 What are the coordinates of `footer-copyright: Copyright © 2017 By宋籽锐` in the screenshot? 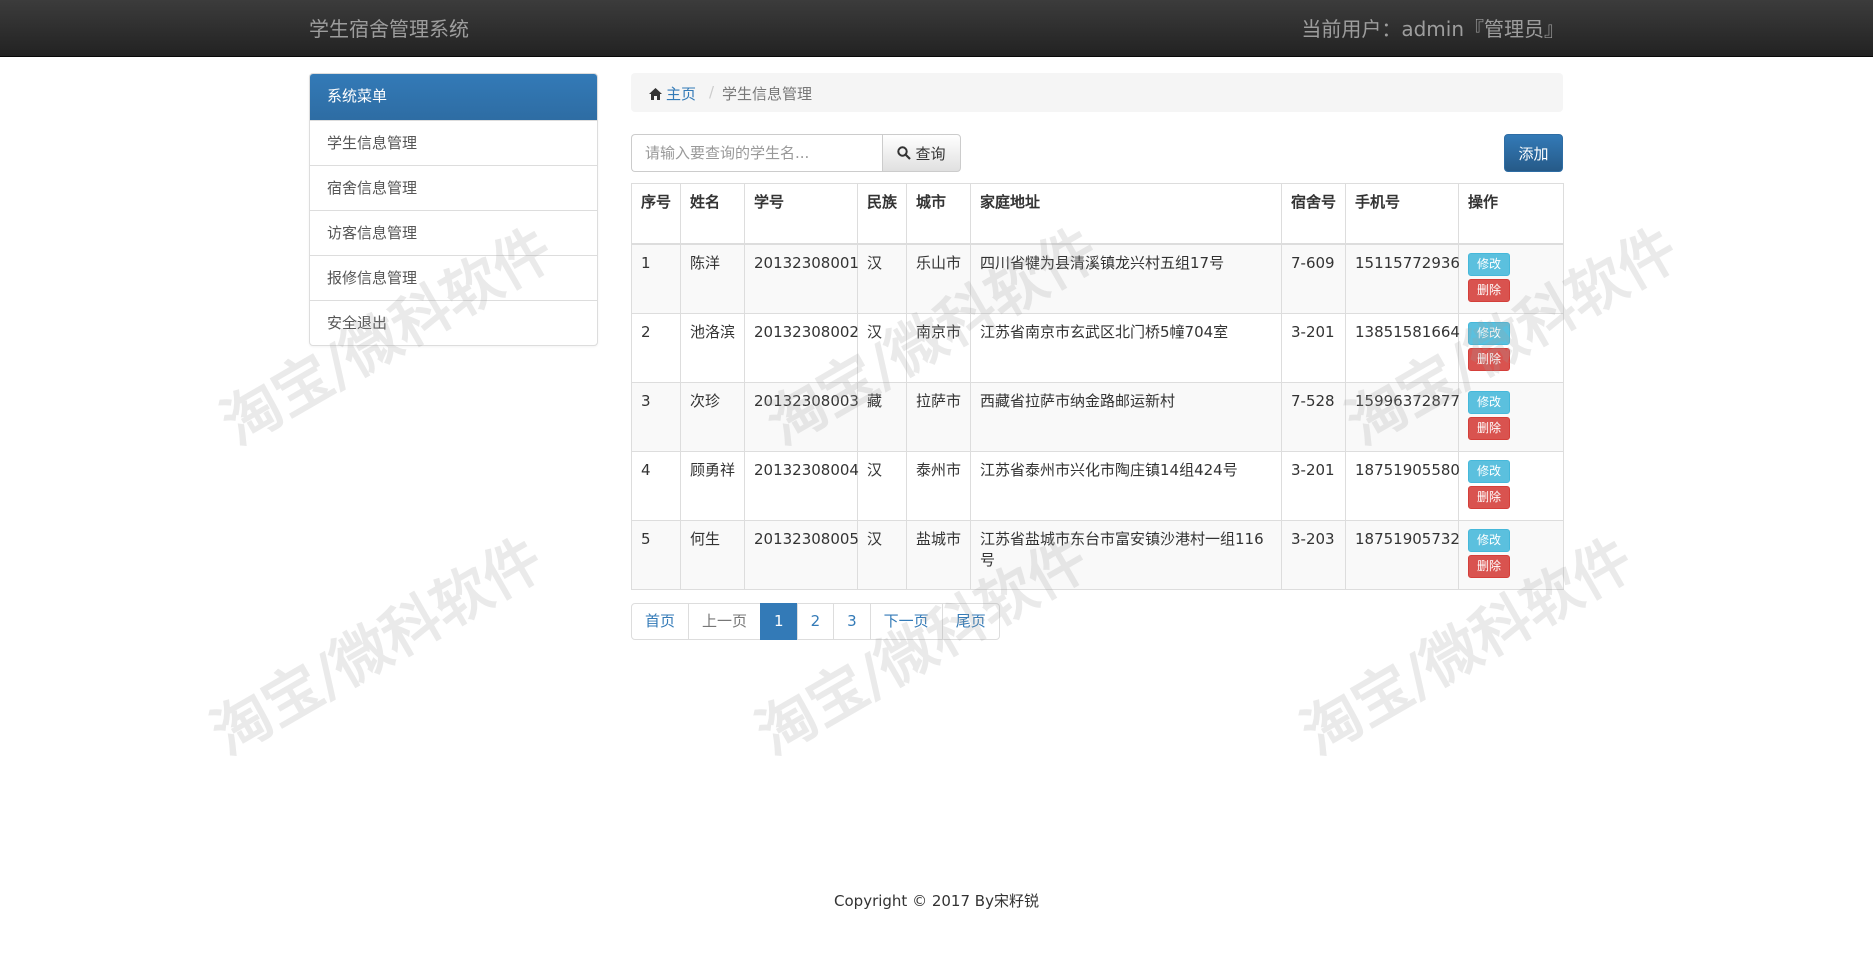 It's located at (936, 901).